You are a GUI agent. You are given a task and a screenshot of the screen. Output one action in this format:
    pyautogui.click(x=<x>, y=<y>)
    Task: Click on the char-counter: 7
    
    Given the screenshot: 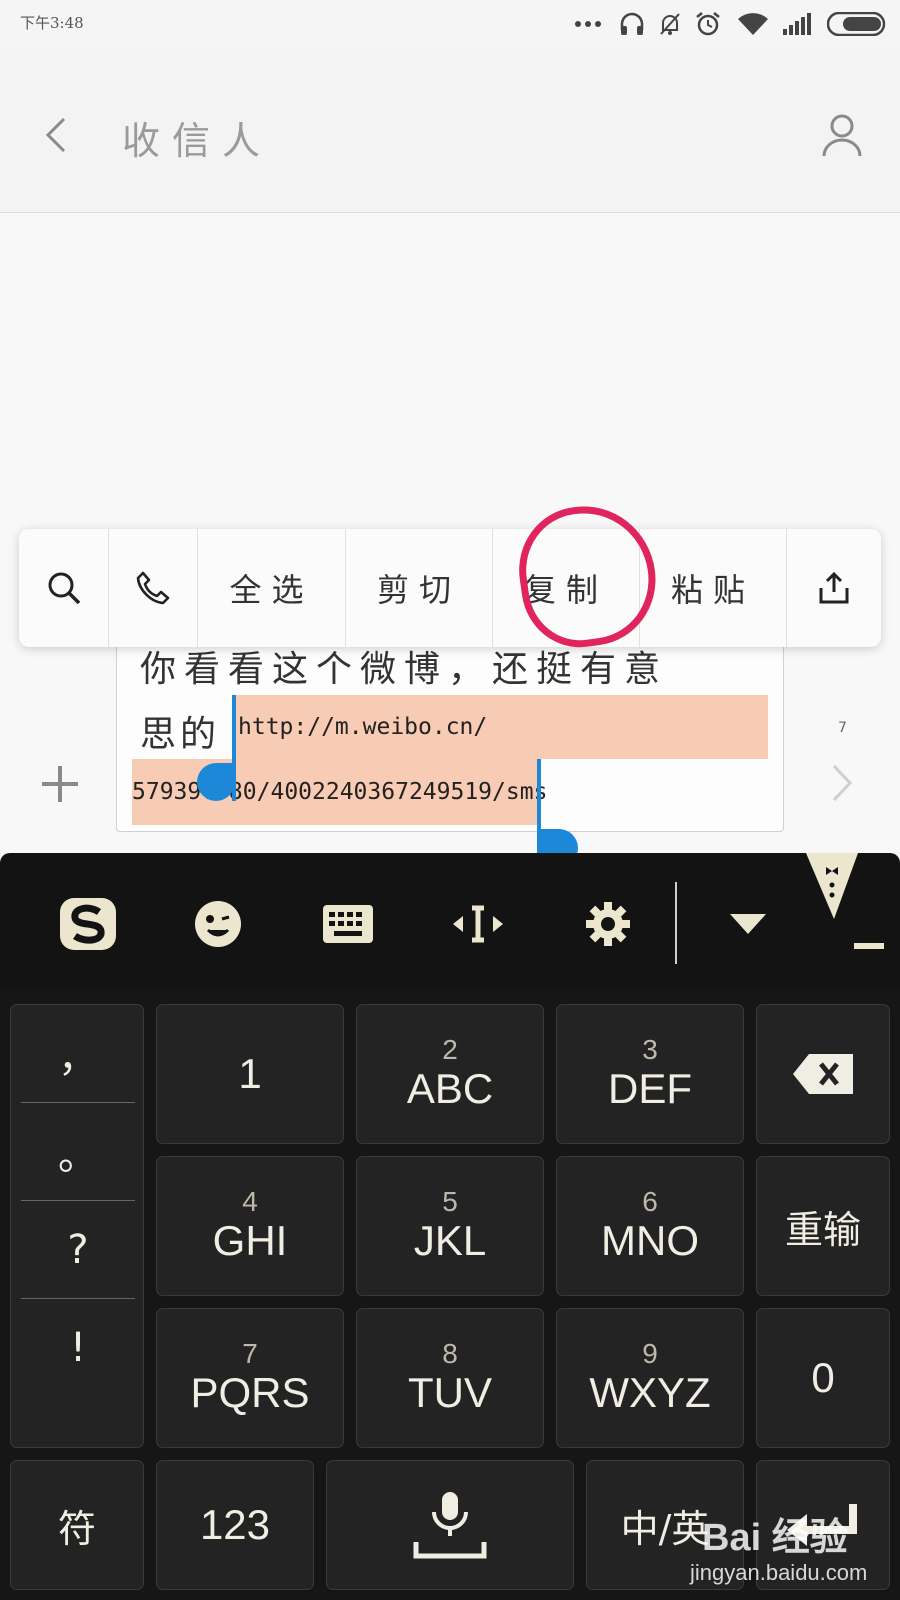 What is the action you would take?
    pyautogui.click(x=842, y=728)
    